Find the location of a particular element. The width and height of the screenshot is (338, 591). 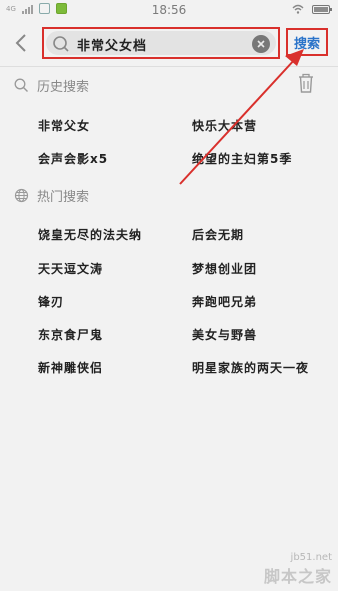

trending-section-header: 热门搜索 is located at coordinates (51, 195).